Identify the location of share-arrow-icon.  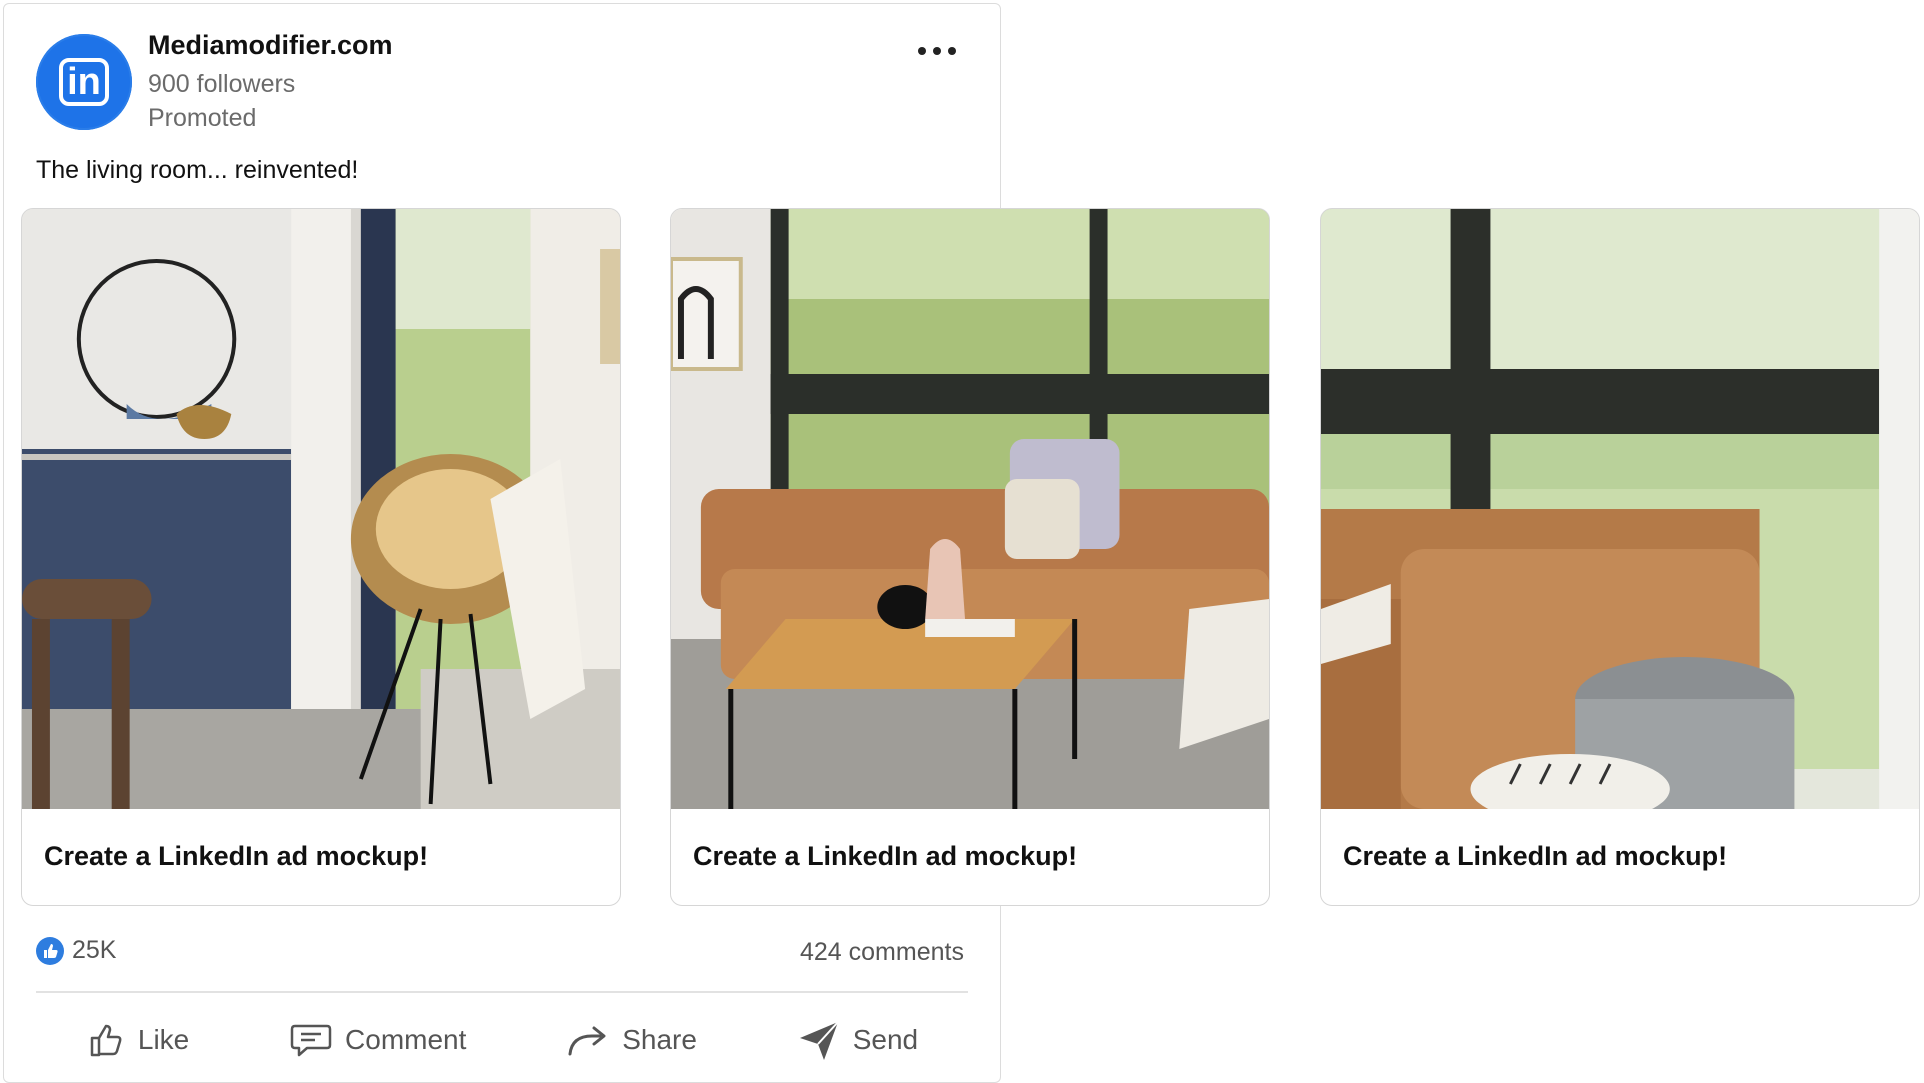
(588, 1040).